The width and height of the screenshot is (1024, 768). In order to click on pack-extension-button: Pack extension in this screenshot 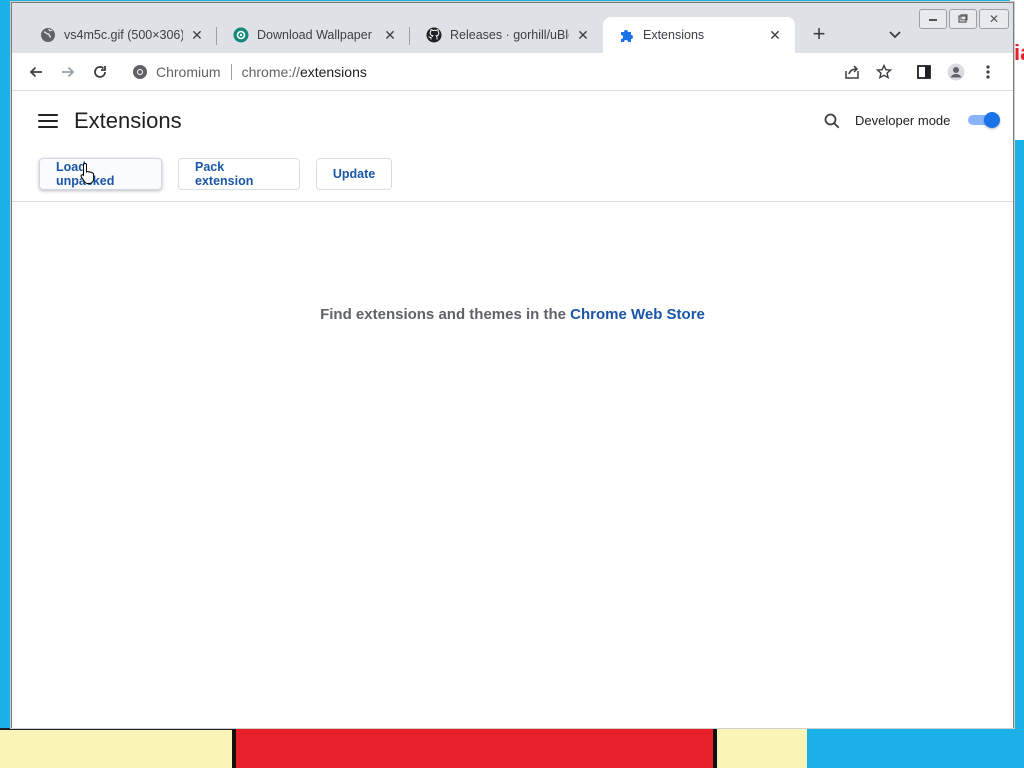, I will do `click(239, 174)`.